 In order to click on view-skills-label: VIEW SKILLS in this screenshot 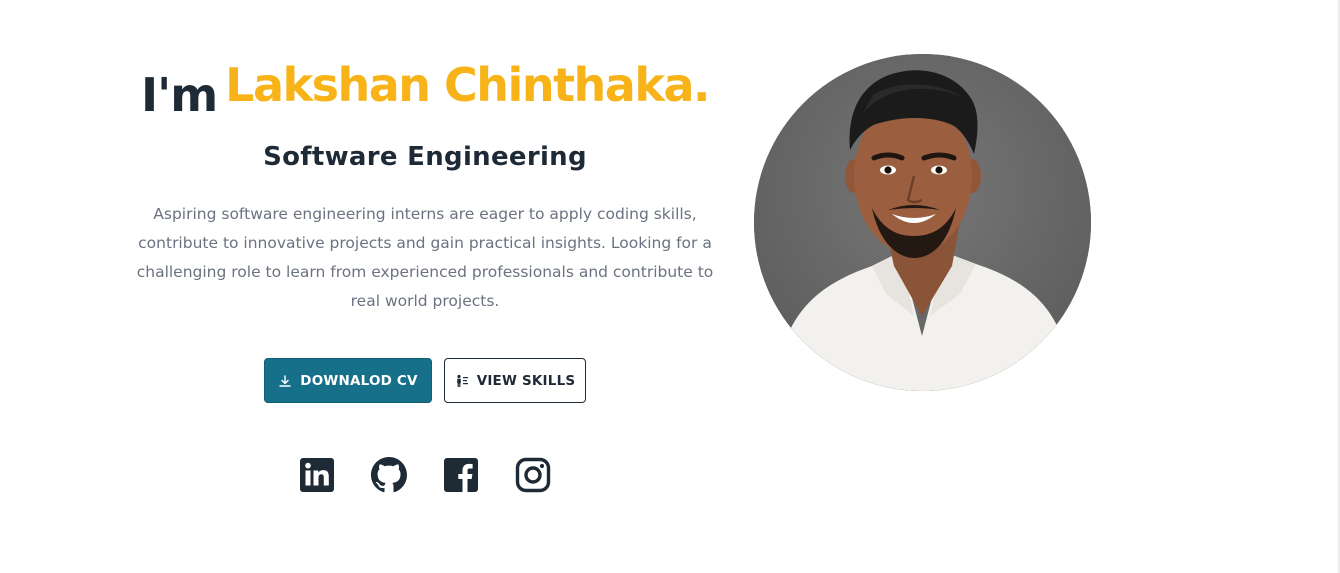, I will do `click(526, 380)`.